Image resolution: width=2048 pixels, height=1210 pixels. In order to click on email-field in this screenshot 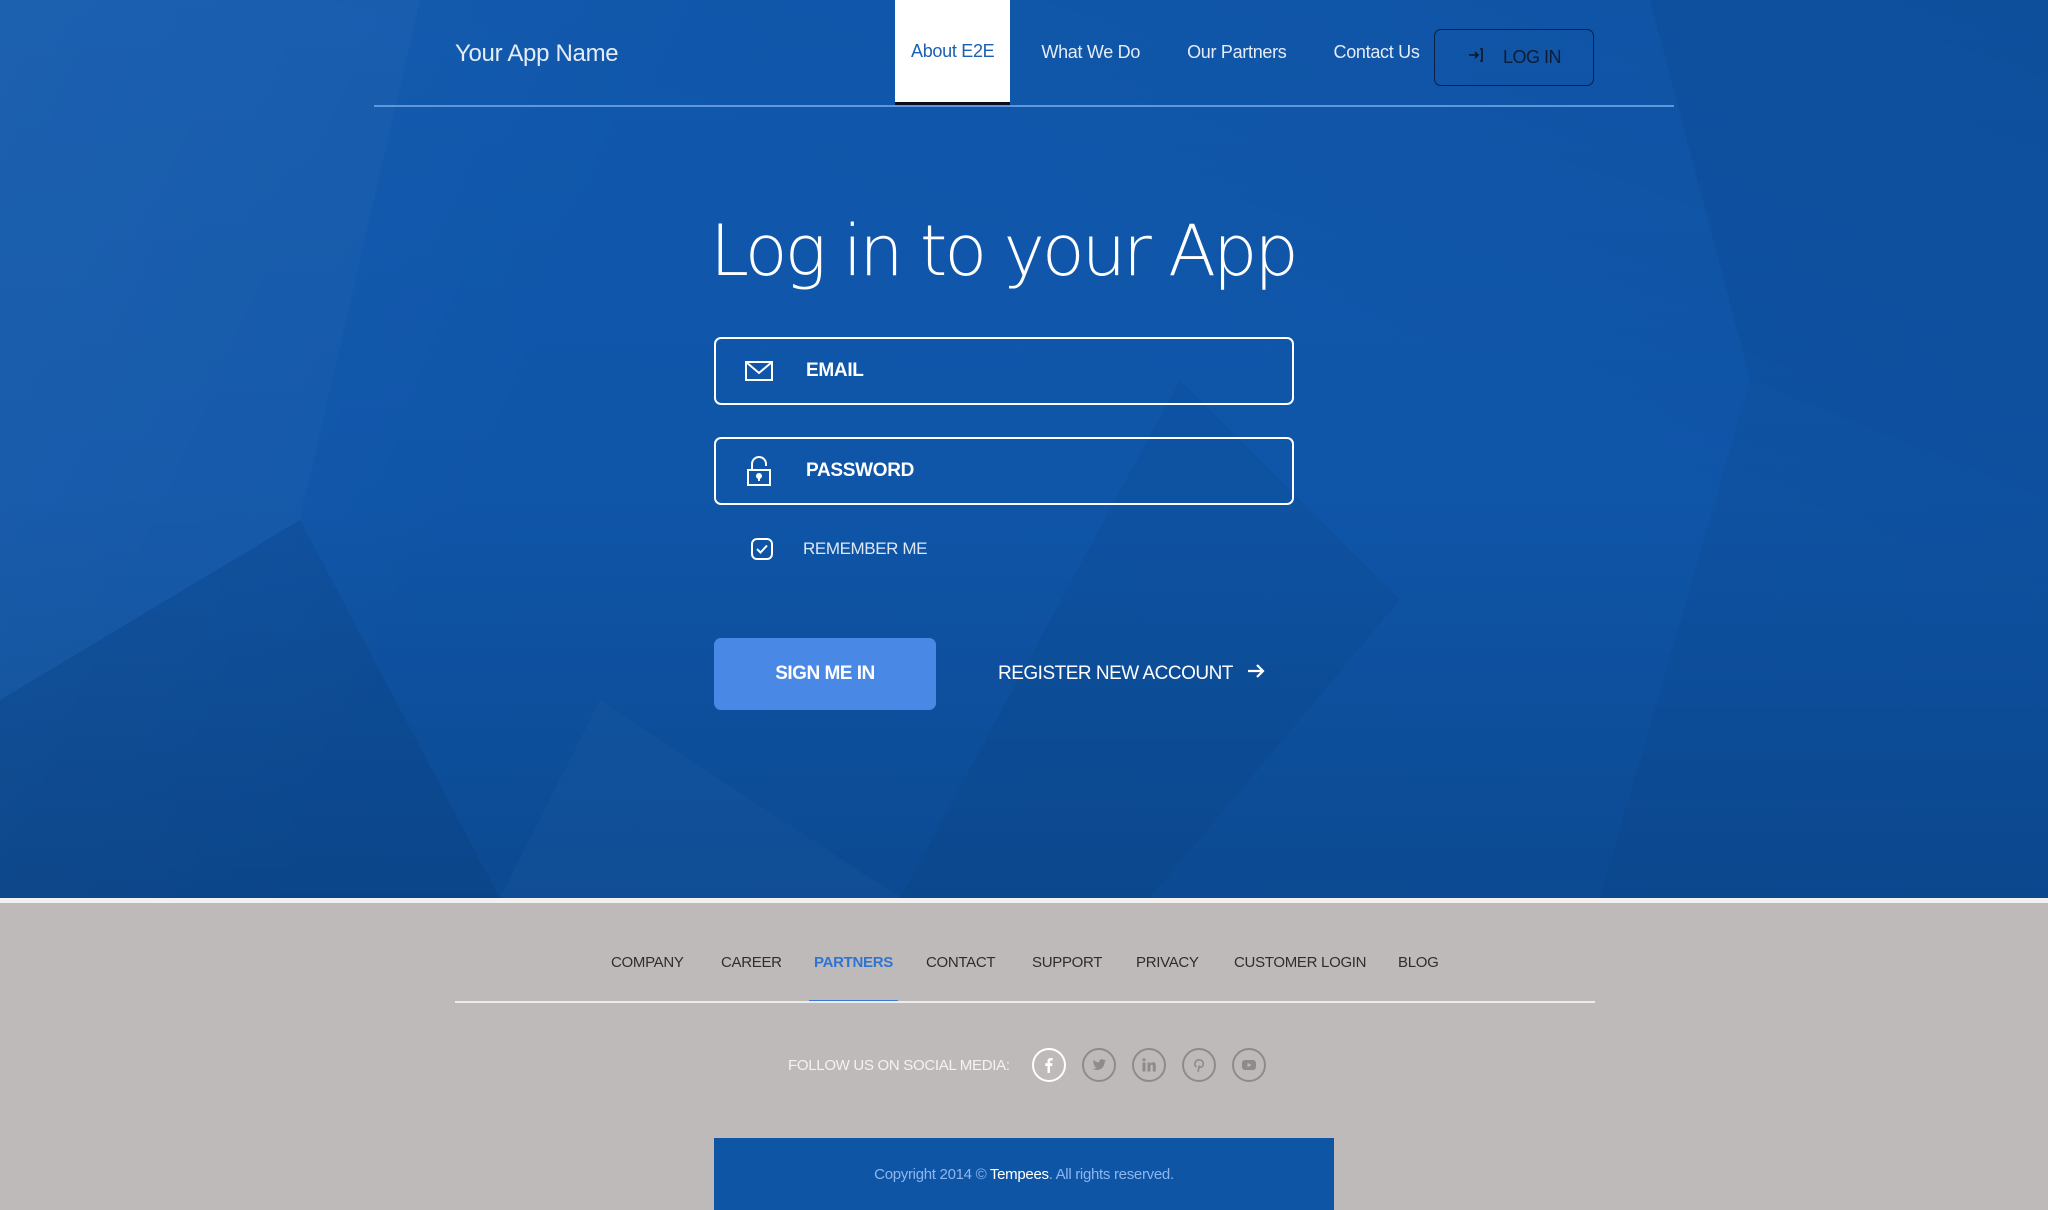, I will do `click(1004, 371)`.